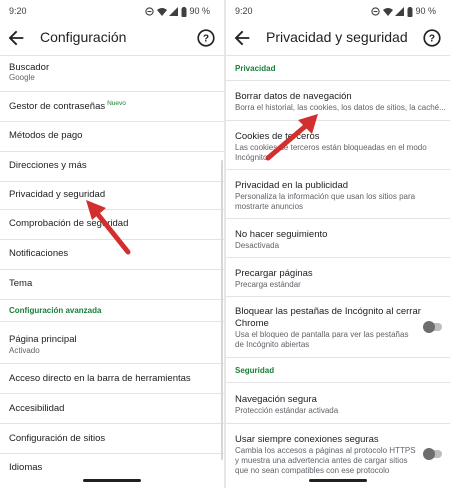  Describe the element at coordinates (293, 96) in the screenshot. I see `item-title: Borrar datos de navegación` at that location.